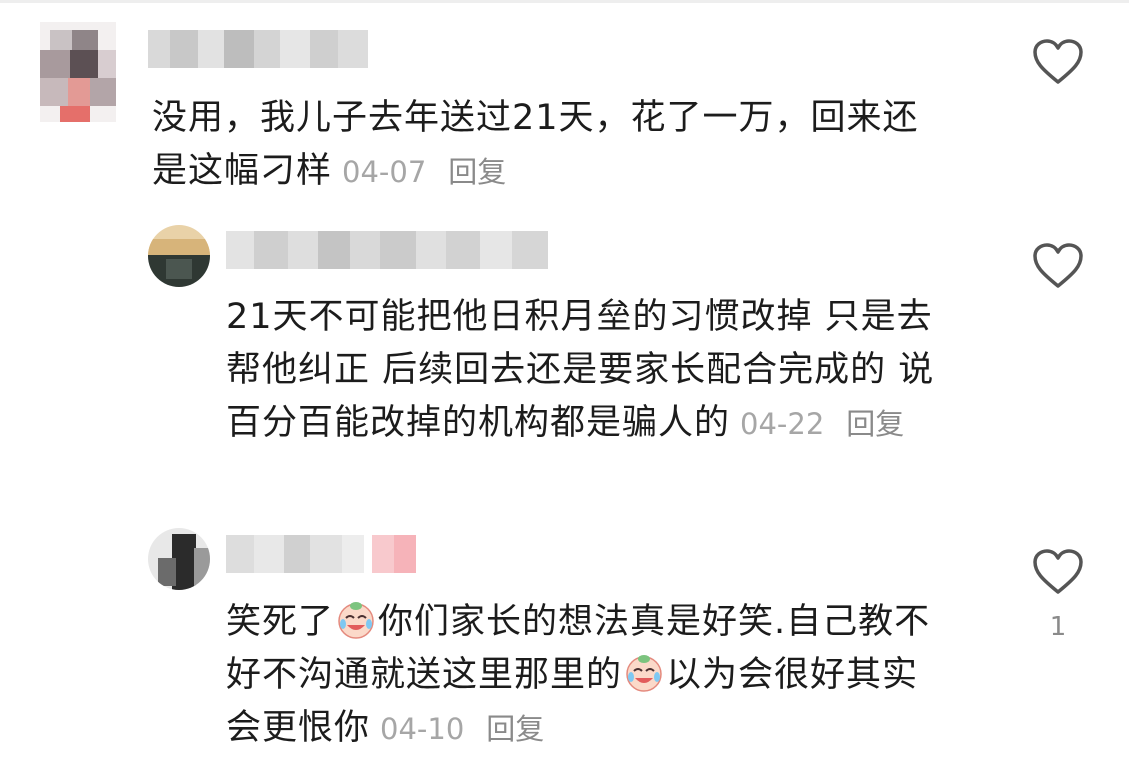 Image resolution: width=1129 pixels, height=773 pixels. I want to click on top-divider, so click(564, 1).